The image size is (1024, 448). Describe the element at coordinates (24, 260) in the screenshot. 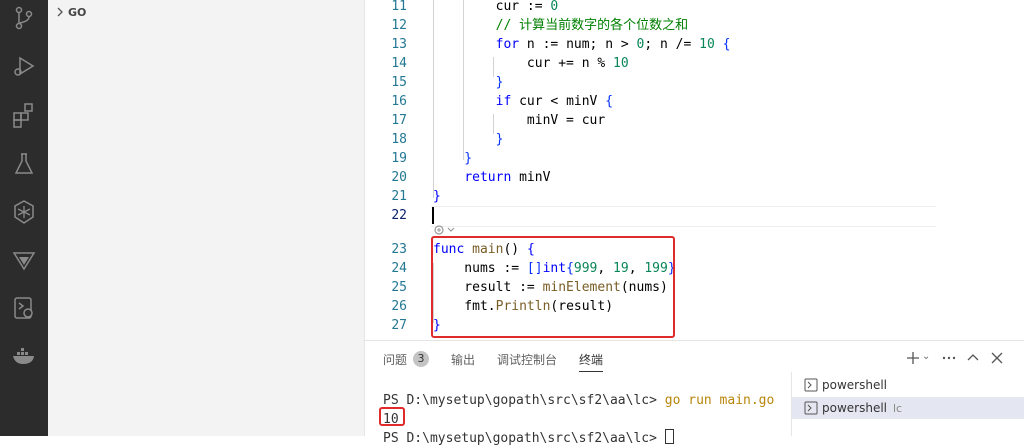

I see `triangle-icon` at that location.